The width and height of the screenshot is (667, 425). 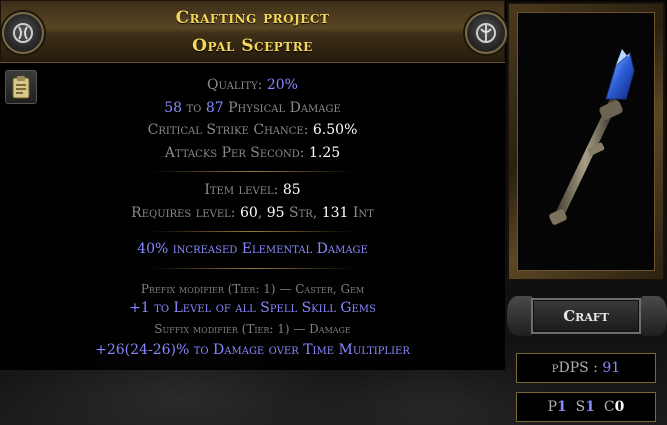 I want to click on req-level: 60, so click(x=248, y=213).